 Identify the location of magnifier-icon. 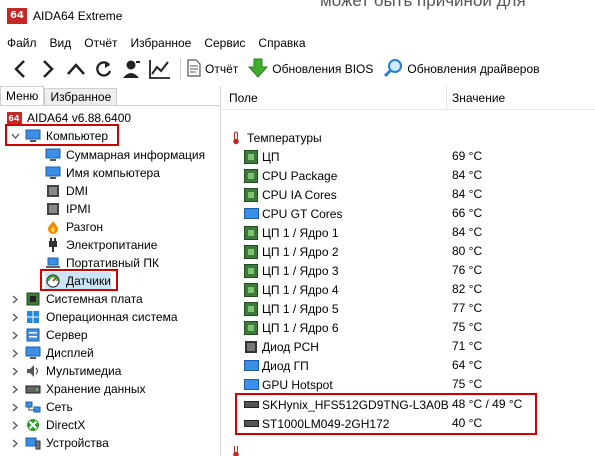
(393, 69).